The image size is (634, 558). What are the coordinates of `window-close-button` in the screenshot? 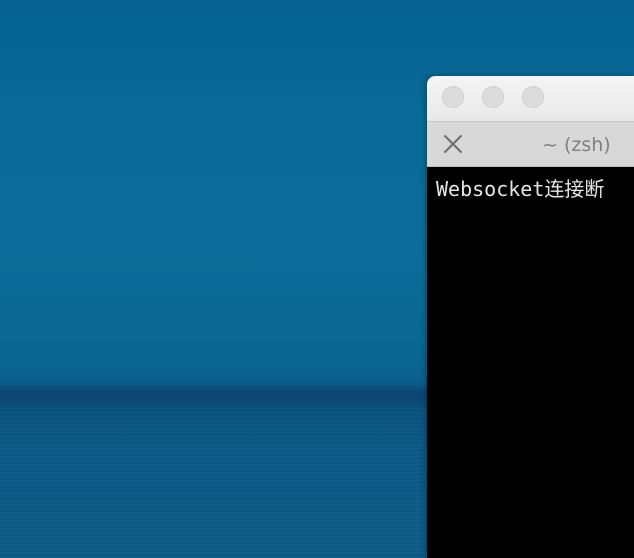 It's located at (453, 97).